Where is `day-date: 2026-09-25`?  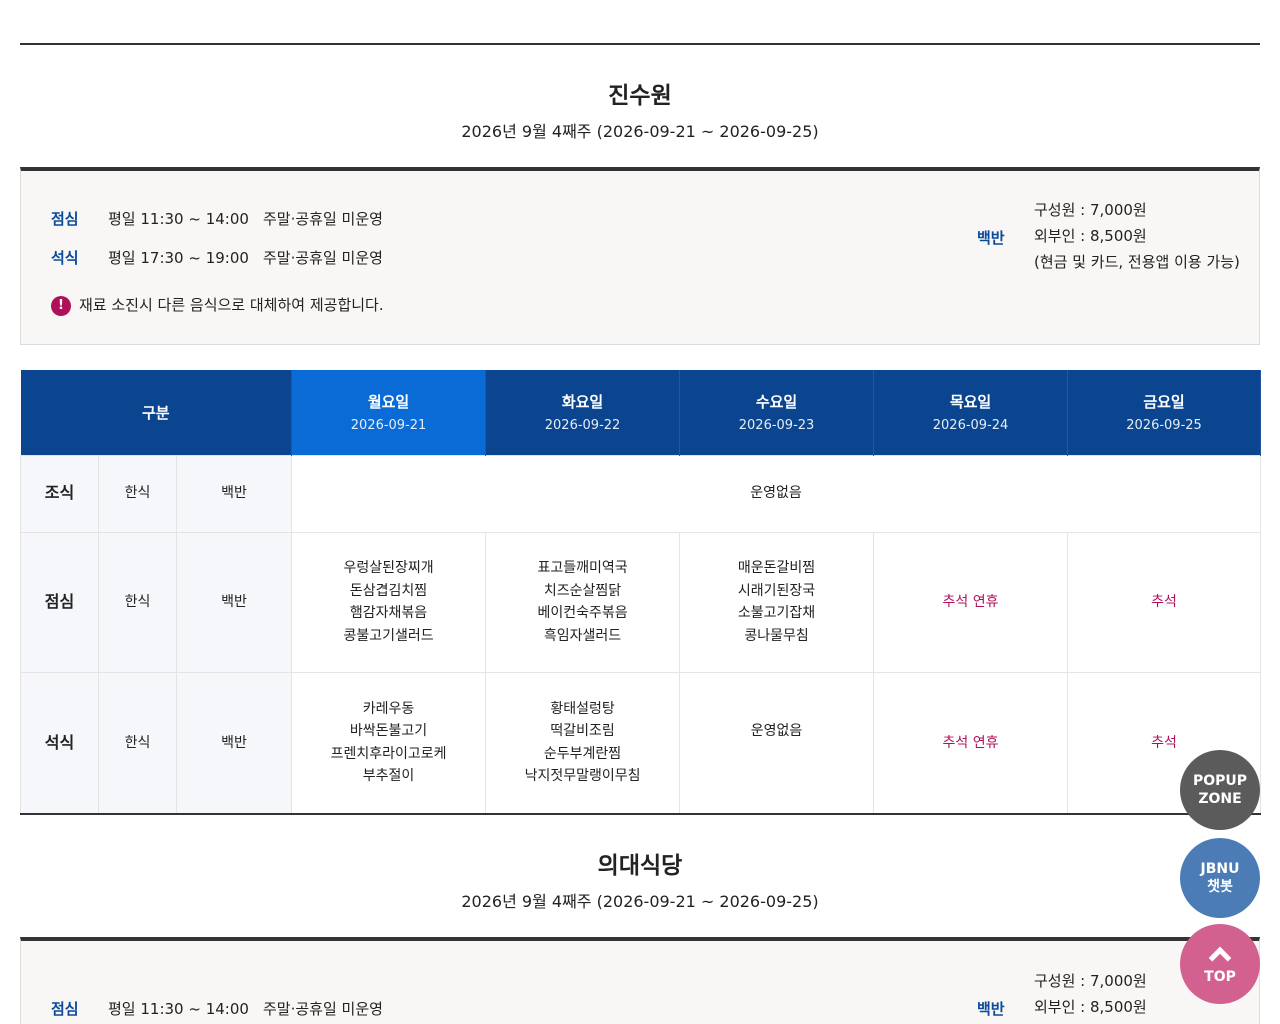
day-date: 2026-09-25 is located at coordinates (1164, 426).